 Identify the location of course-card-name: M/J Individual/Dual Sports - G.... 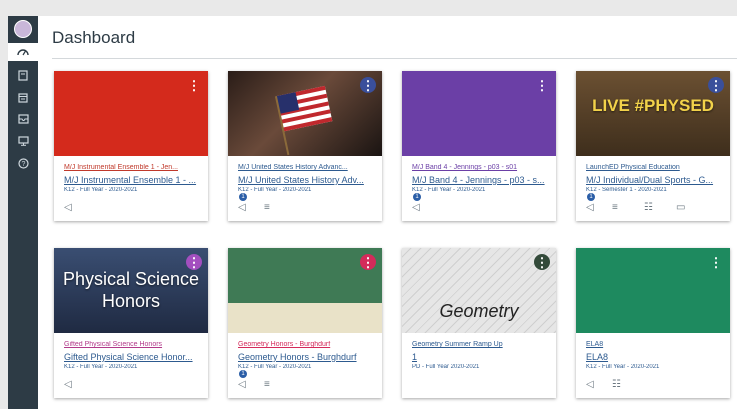
(654, 180).